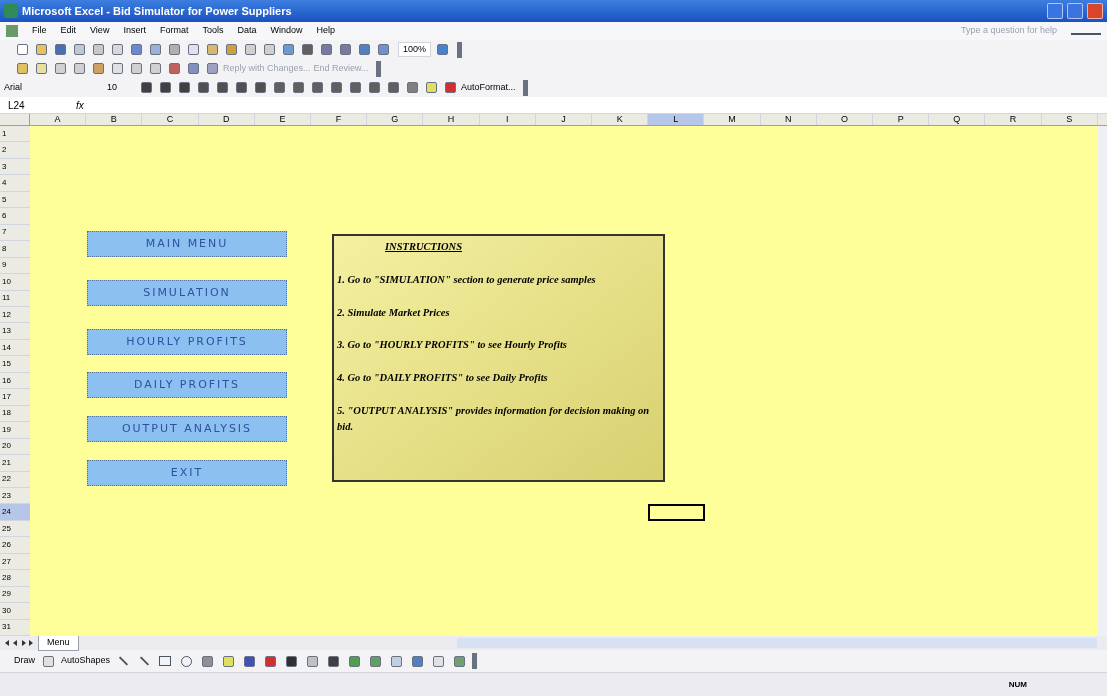 The height and width of the screenshot is (696, 1107). Describe the element at coordinates (170, 119) in the screenshot. I see `column-header: C` at that location.